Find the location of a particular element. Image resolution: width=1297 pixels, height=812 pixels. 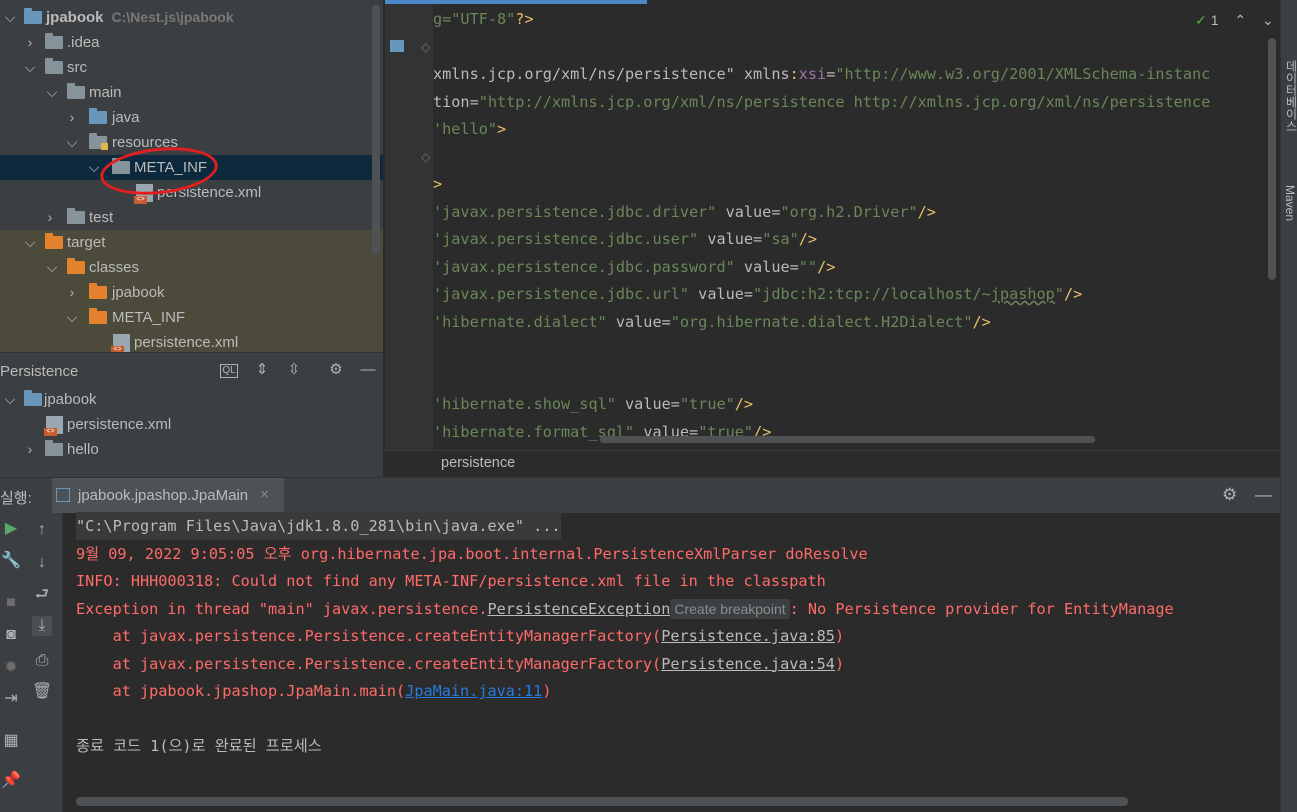

editor-breadcrumb-bar: persistence is located at coordinates (832, 464).